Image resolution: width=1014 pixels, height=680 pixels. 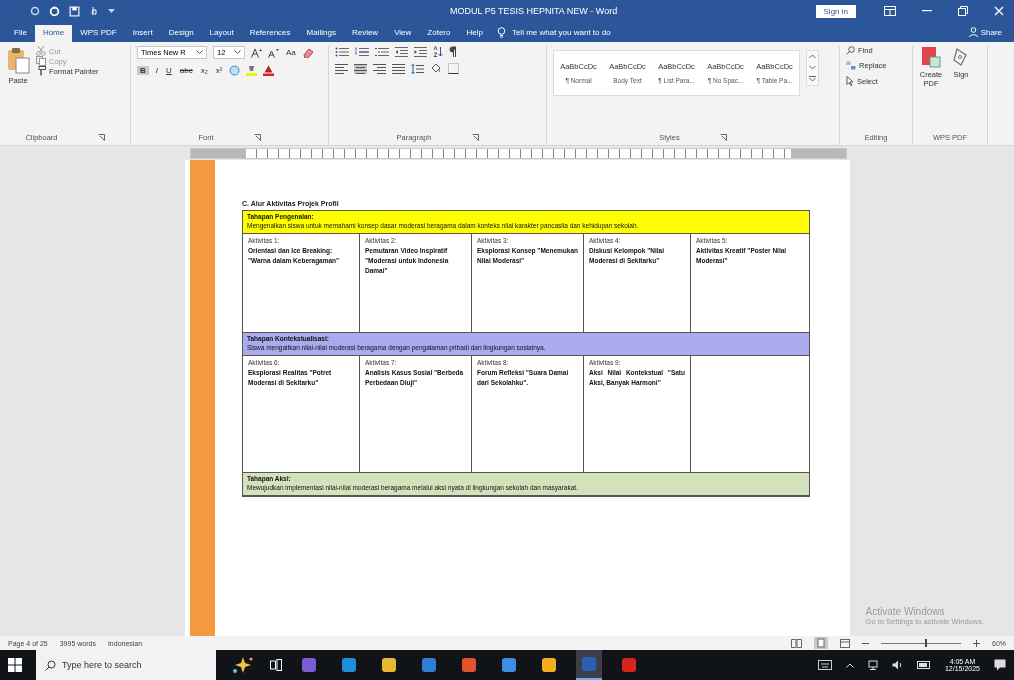 What do you see at coordinates (921, 643) in the screenshot?
I see `zoom-slider` at bounding box center [921, 643].